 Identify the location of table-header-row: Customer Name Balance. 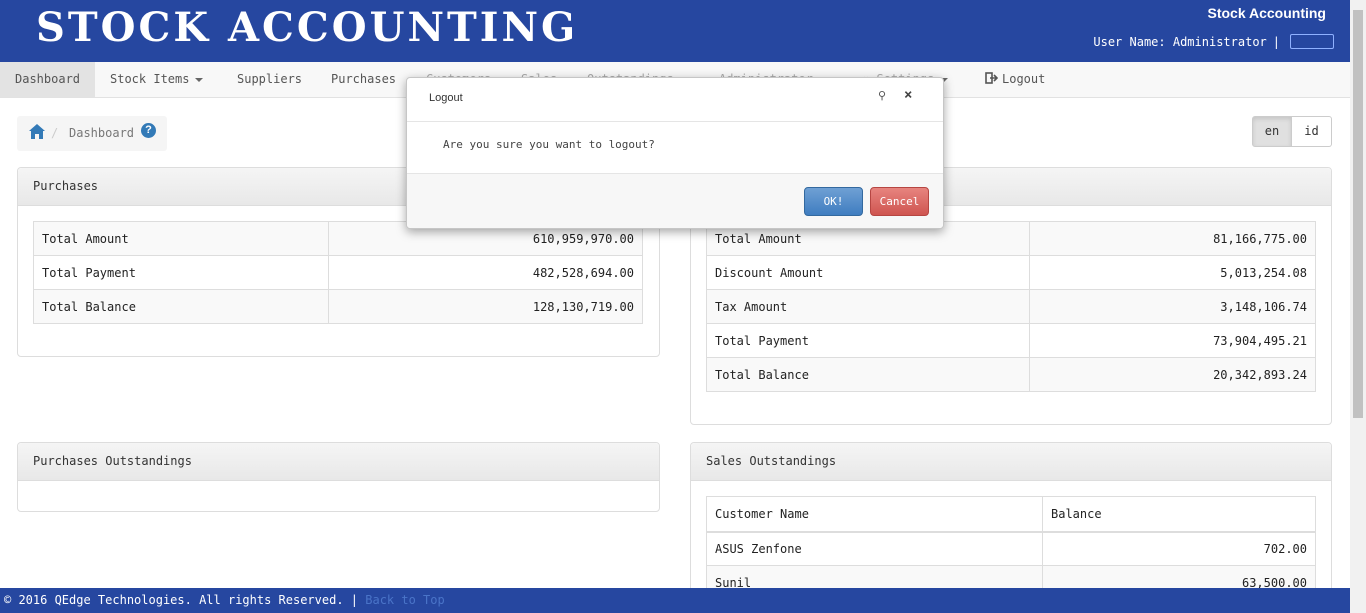
(1011, 514).